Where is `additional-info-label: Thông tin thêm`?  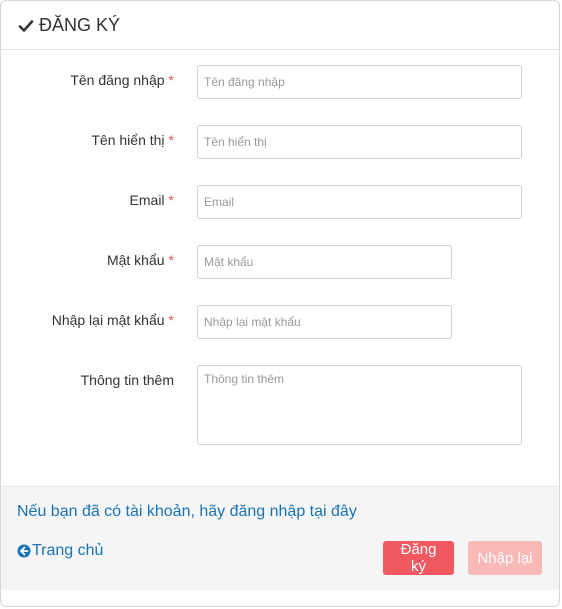 additional-info-label: Thông tin thêm is located at coordinates (127, 380).